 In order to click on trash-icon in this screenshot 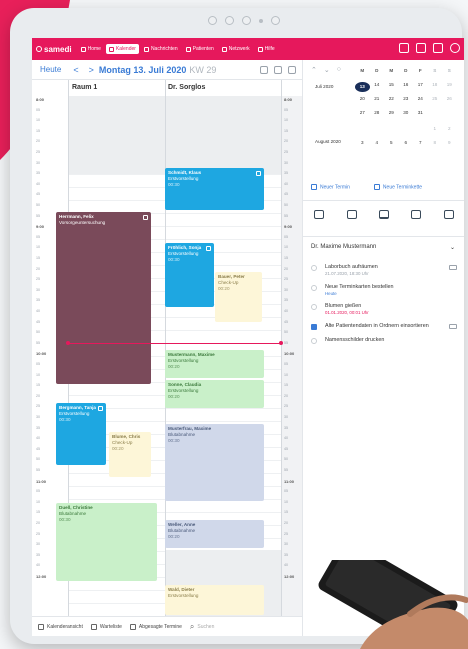, I will do `click(292, 70)`.